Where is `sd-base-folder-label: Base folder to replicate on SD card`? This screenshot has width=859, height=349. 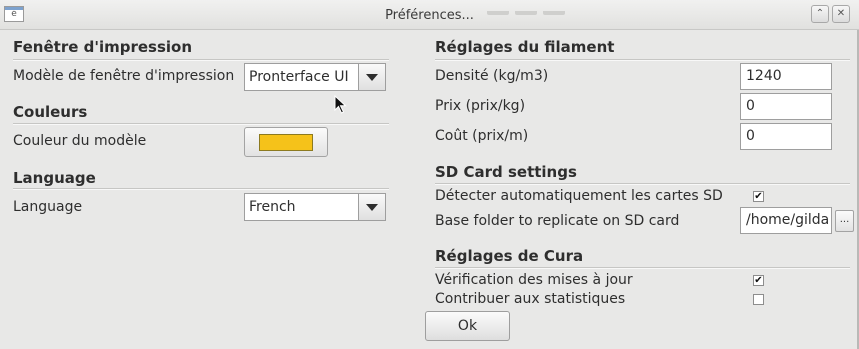 sd-base-folder-label: Base folder to replicate on SD card is located at coordinates (557, 221).